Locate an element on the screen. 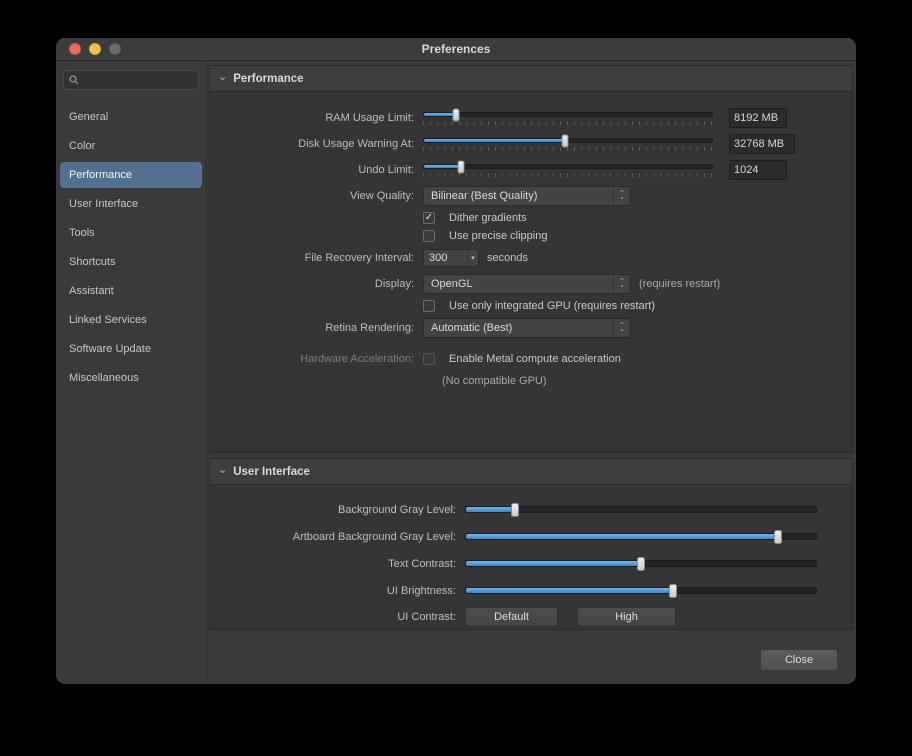  text-contrast-row: Text Contrast: is located at coordinates (531, 563).